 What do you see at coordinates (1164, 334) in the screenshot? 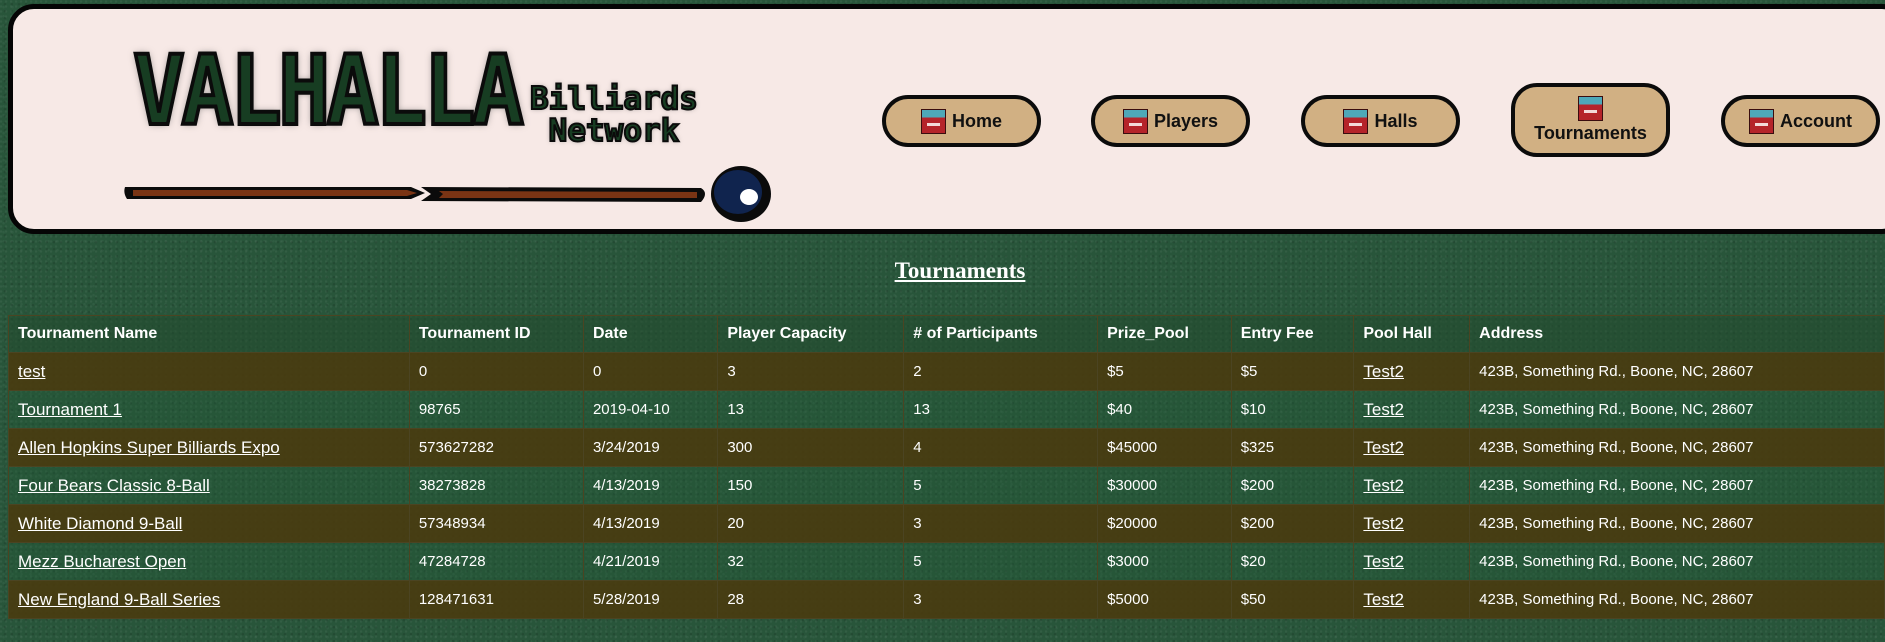
I see `column-header: Prize_Pool` at bounding box center [1164, 334].